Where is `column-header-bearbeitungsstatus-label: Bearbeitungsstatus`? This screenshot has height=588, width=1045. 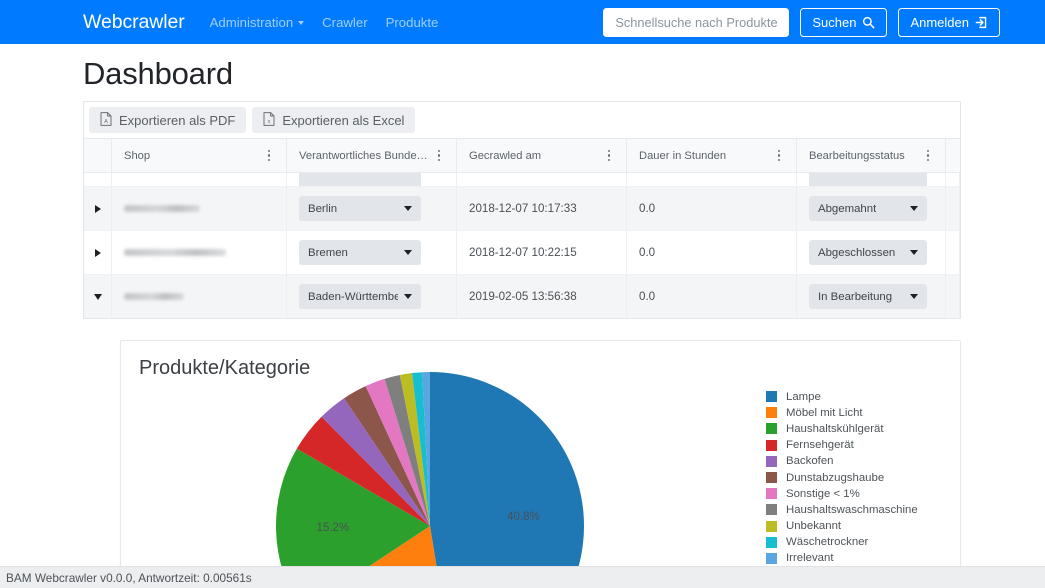
column-header-bearbeitungsstatus-label: Bearbeitungsstatus is located at coordinates (857, 155).